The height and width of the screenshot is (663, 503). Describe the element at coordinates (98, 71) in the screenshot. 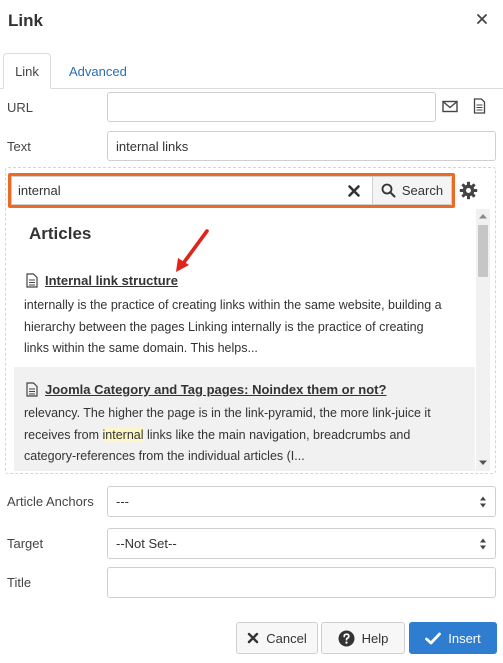

I see `tab-advanced: Advanced` at that location.